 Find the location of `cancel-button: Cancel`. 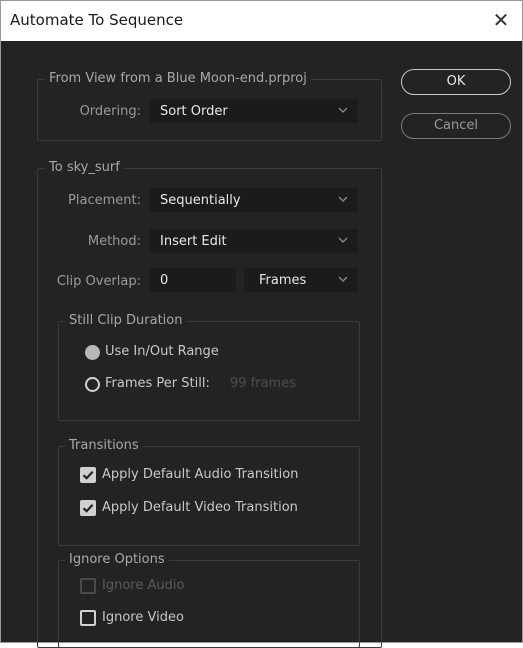

cancel-button: Cancel is located at coordinates (456, 126).